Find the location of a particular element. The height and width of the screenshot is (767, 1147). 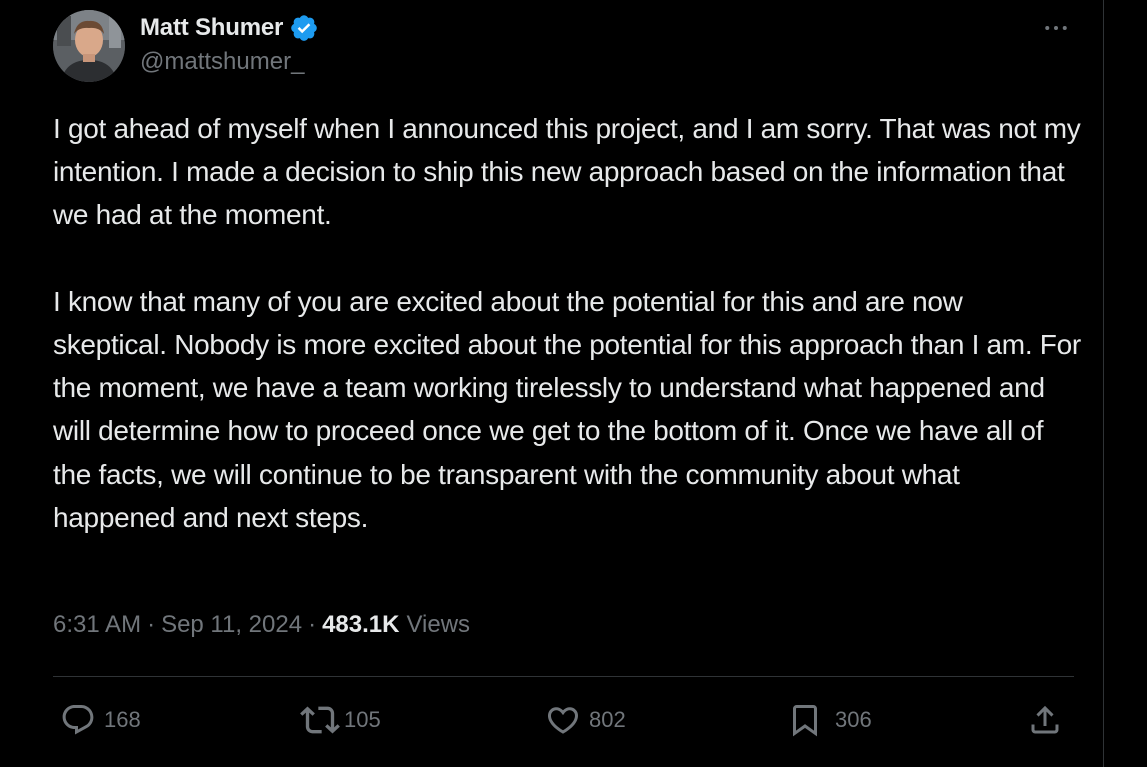

author-handle: @mattshumer_ is located at coordinates (222, 62).